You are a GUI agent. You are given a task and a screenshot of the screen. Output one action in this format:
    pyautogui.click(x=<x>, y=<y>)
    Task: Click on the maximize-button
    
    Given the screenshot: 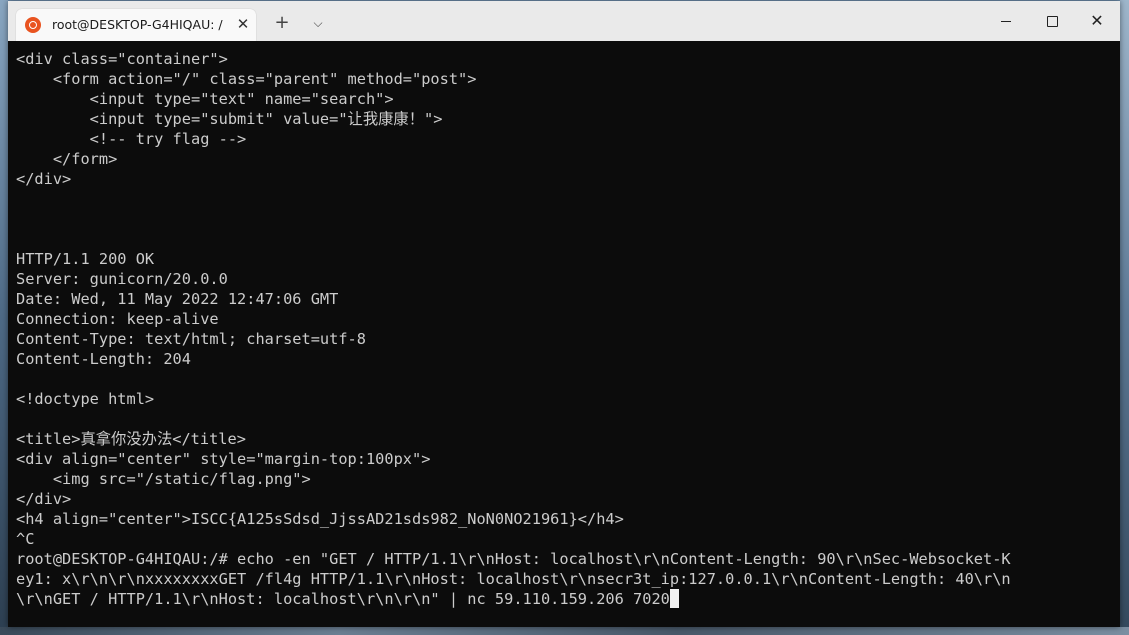 What is the action you would take?
    pyautogui.click(x=1052, y=21)
    